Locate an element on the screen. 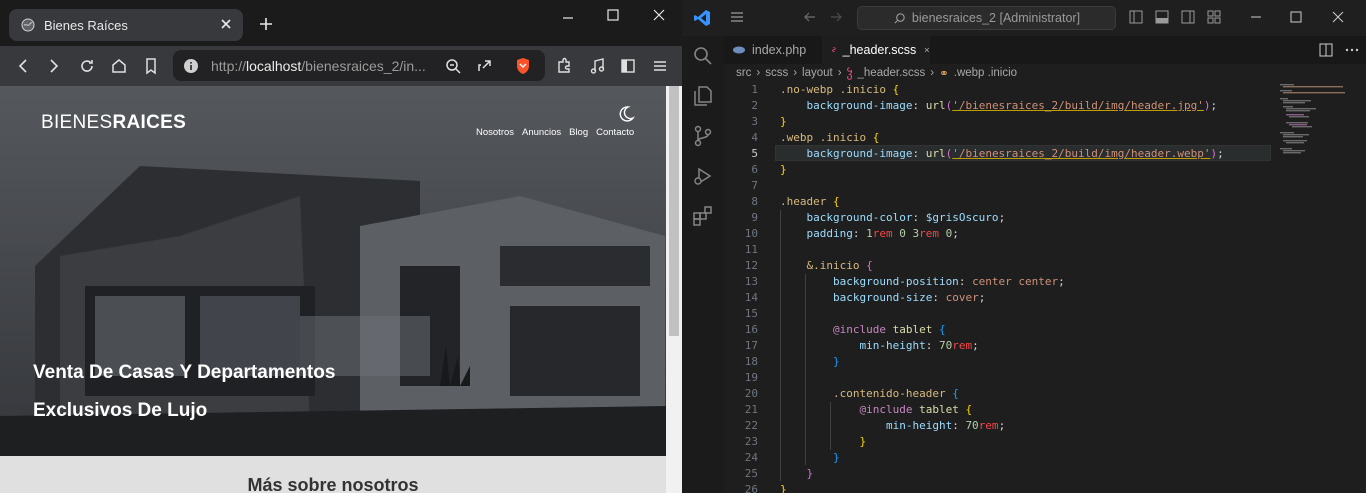  files-icon is located at coordinates (703, 96).